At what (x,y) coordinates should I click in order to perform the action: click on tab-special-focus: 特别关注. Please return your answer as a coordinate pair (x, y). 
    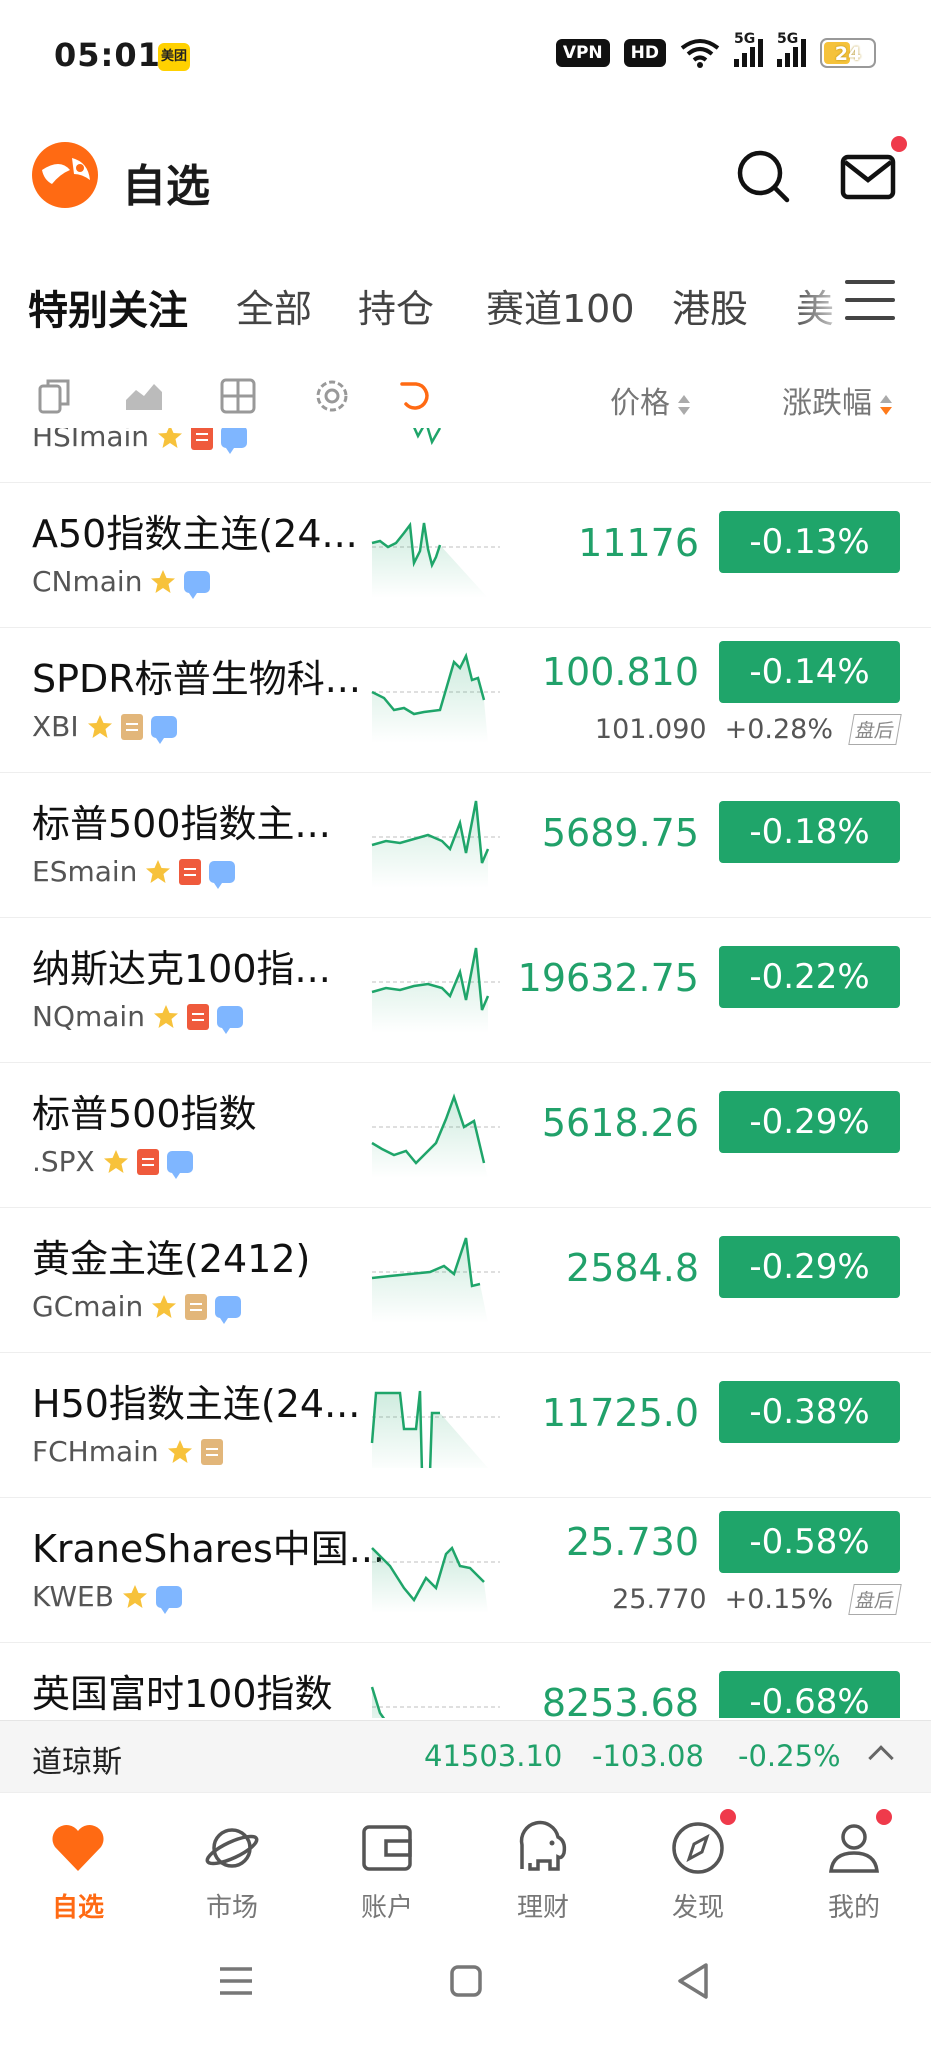
    Looking at the image, I should click on (105, 309).